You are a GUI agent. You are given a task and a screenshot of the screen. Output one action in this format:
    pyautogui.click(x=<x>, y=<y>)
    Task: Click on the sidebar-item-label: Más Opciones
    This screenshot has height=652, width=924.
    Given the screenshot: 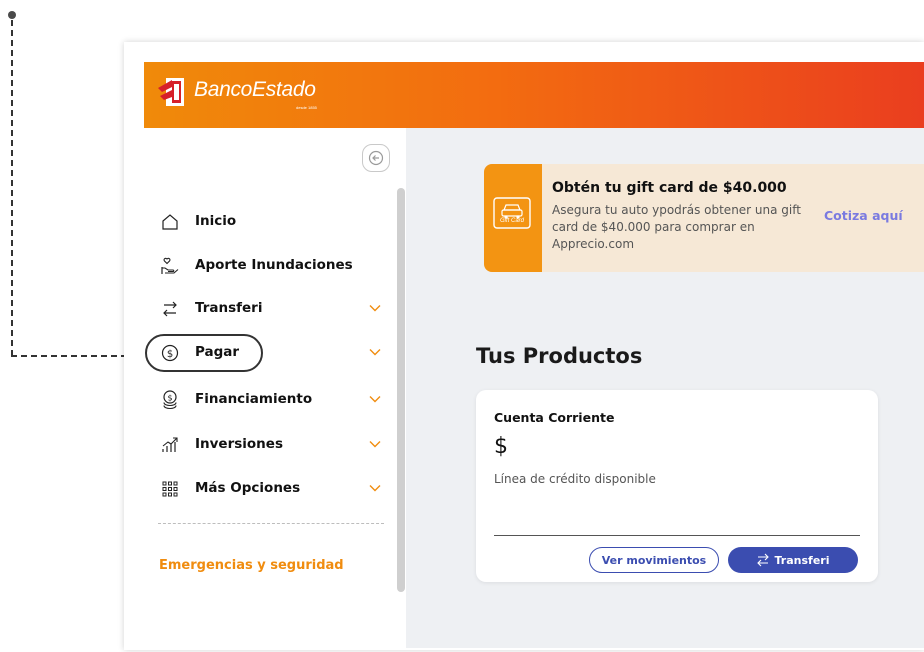 What is the action you would take?
    pyautogui.click(x=248, y=488)
    